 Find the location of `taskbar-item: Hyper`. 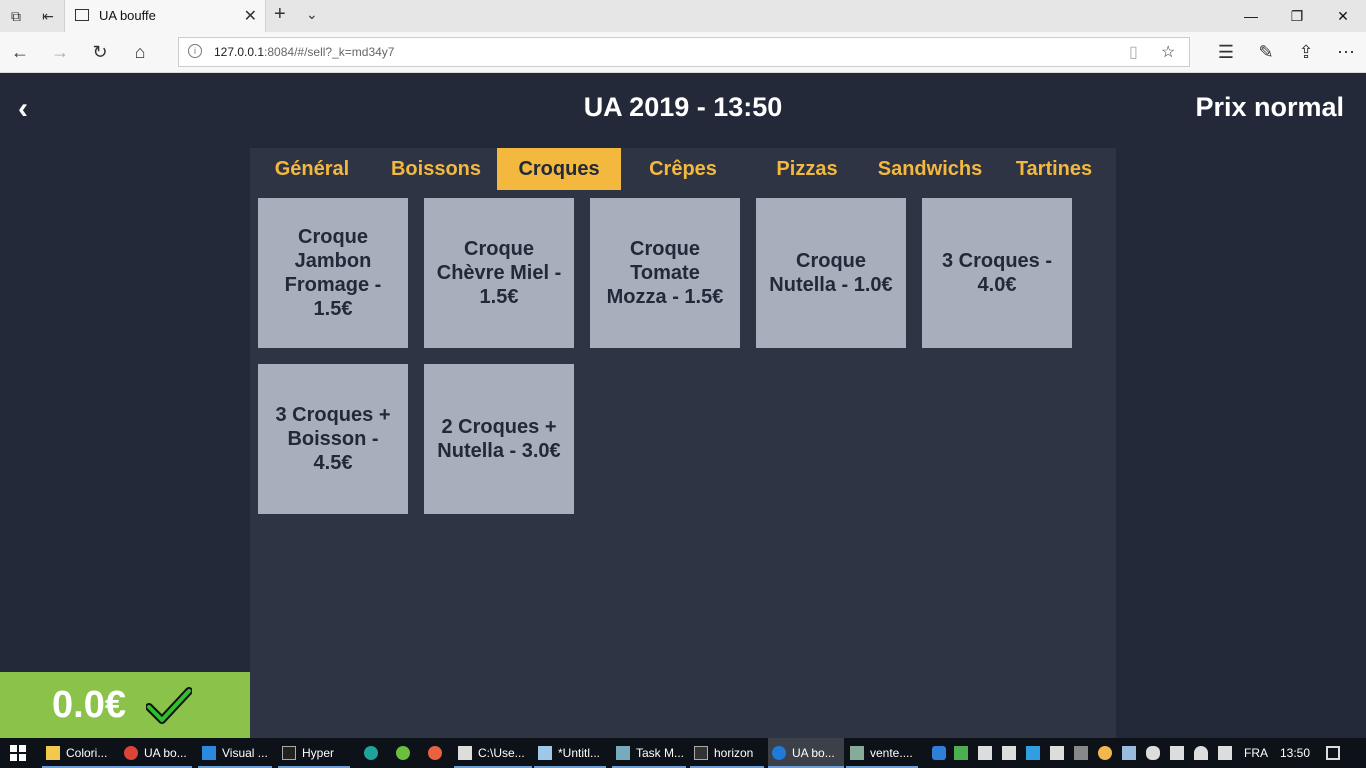

taskbar-item: Hyper is located at coordinates (314, 753).